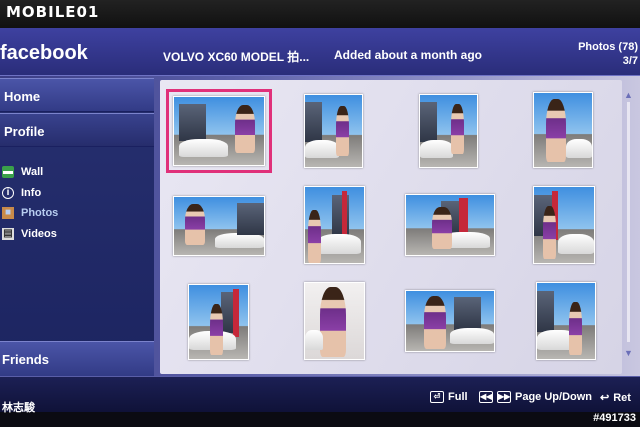 The image size is (640, 427). What do you see at coordinates (77, 193) in the screenshot?
I see `sidebar-item-info: i Info` at bounding box center [77, 193].